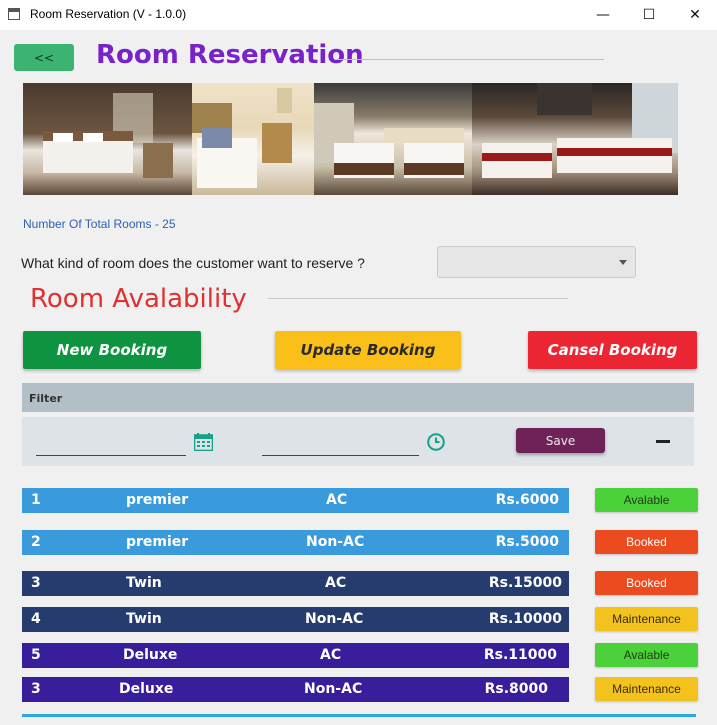 This screenshot has height=725, width=717. I want to click on room-number: 1, so click(36, 500).